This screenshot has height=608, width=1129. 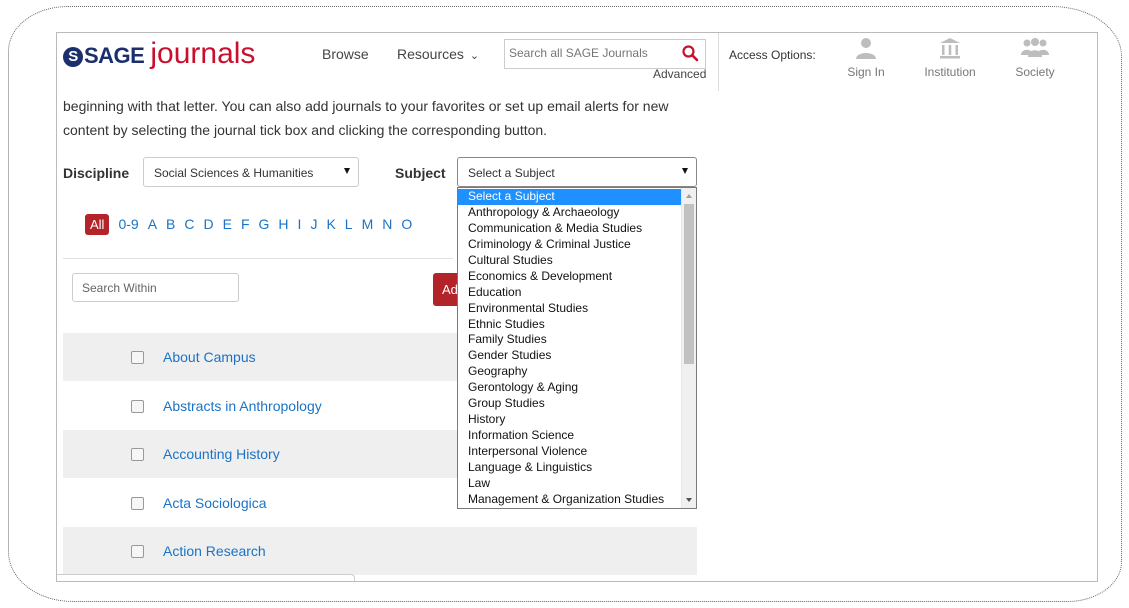 I want to click on access-options-label: Access Options:, so click(x=772, y=55).